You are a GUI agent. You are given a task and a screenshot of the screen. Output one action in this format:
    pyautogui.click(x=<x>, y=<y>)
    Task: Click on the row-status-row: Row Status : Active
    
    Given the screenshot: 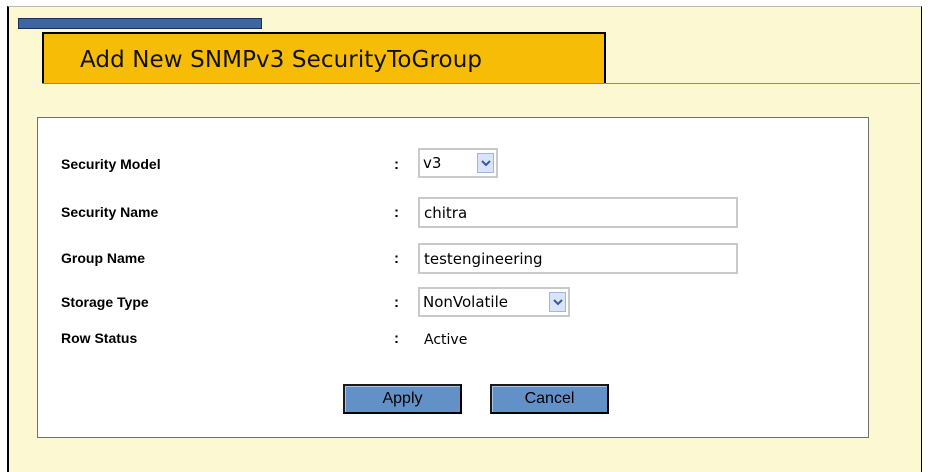 What is the action you would take?
    pyautogui.click(x=461, y=338)
    